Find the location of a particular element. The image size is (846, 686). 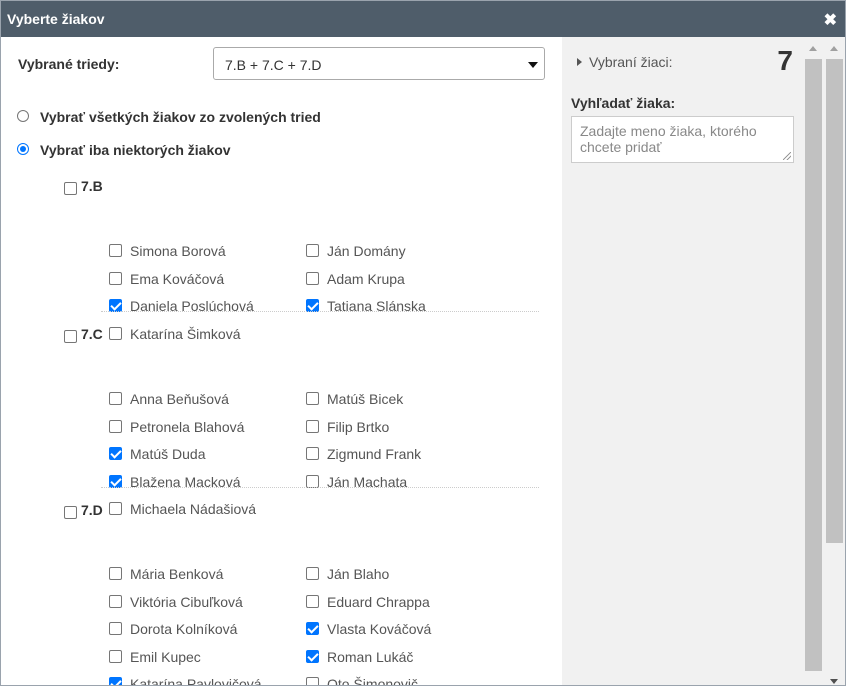

student-name: Emil Kupec is located at coordinates (165, 656).